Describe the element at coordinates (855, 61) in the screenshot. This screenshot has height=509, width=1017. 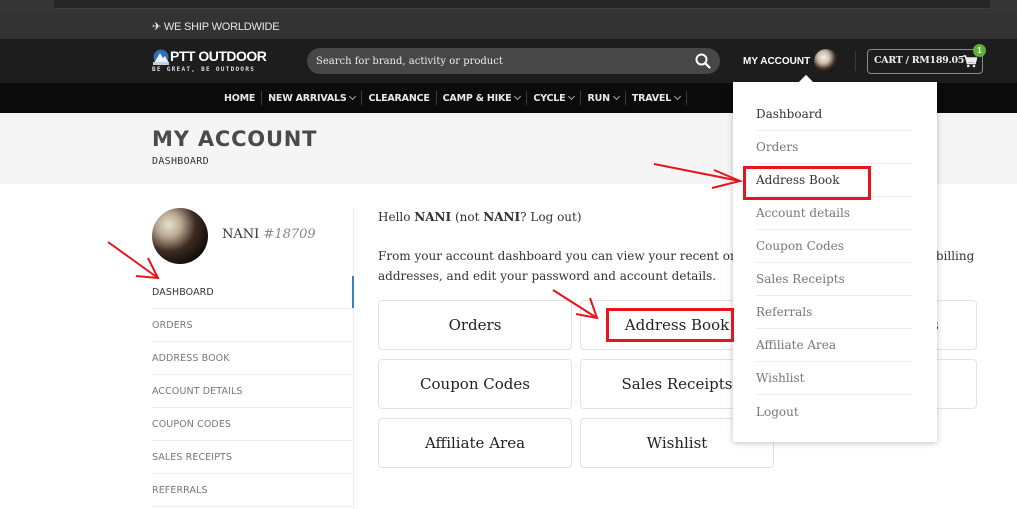
I see `header-divider` at that location.